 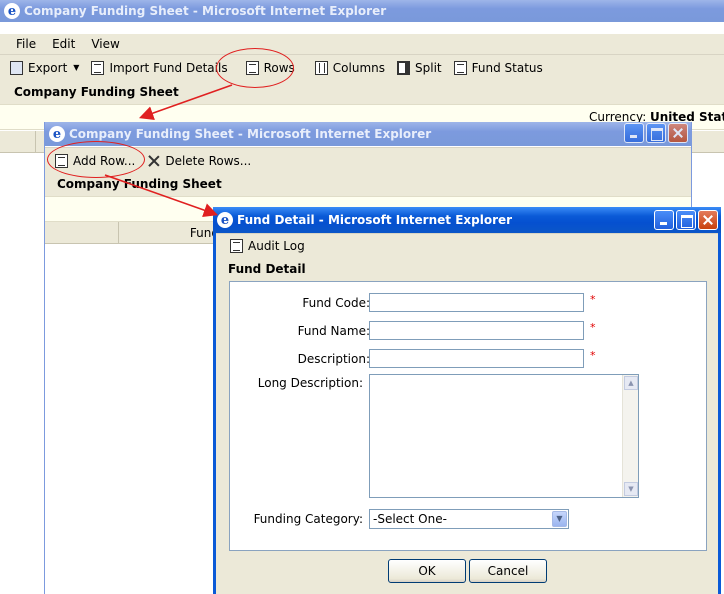 I want to click on annotation-arrows, so click(x=168, y=151).